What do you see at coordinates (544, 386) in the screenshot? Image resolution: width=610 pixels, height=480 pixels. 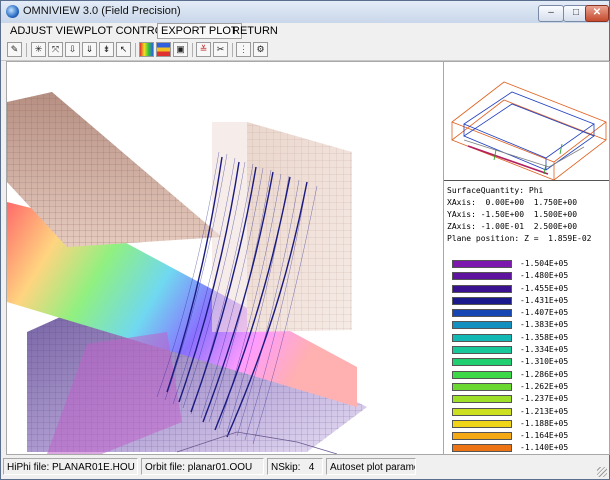 I see `legend-value: -1.262E+05` at bounding box center [544, 386].